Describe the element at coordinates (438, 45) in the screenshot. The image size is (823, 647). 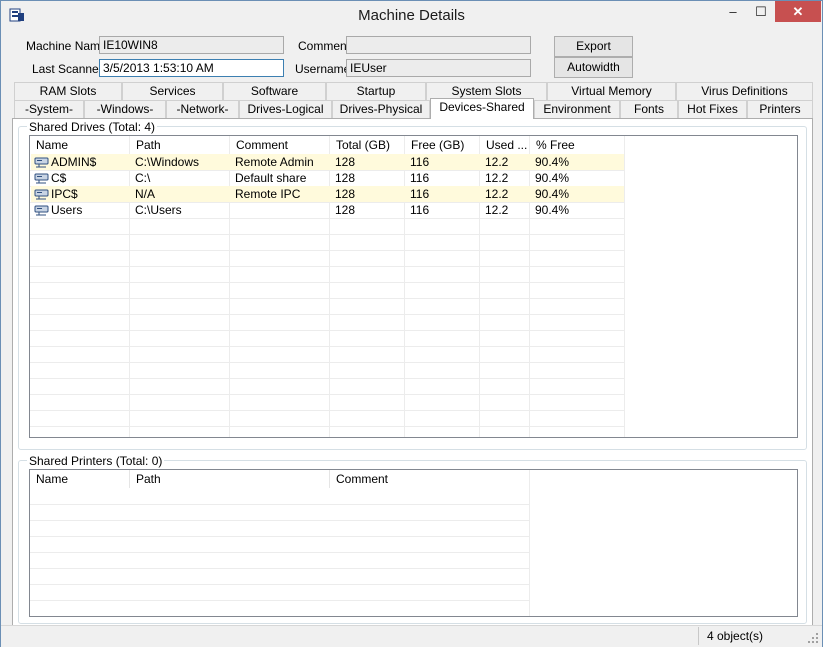
I see `comment-field` at that location.